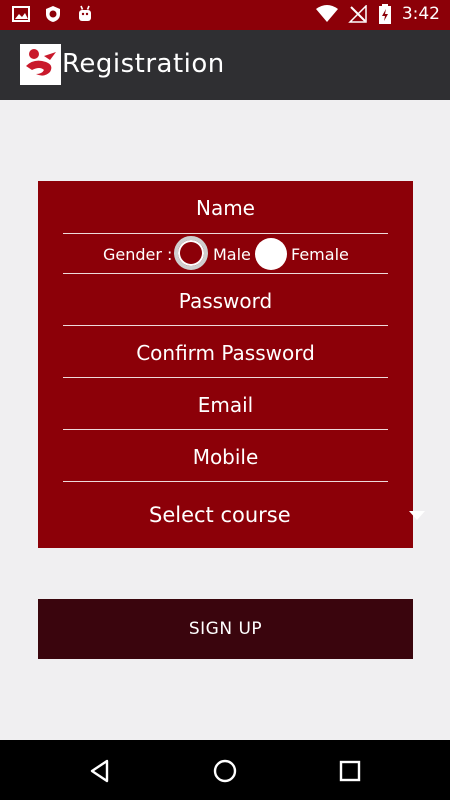 The height and width of the screenshot is (800, 450). I want to click on no-signal-icon, so click(357, 14).